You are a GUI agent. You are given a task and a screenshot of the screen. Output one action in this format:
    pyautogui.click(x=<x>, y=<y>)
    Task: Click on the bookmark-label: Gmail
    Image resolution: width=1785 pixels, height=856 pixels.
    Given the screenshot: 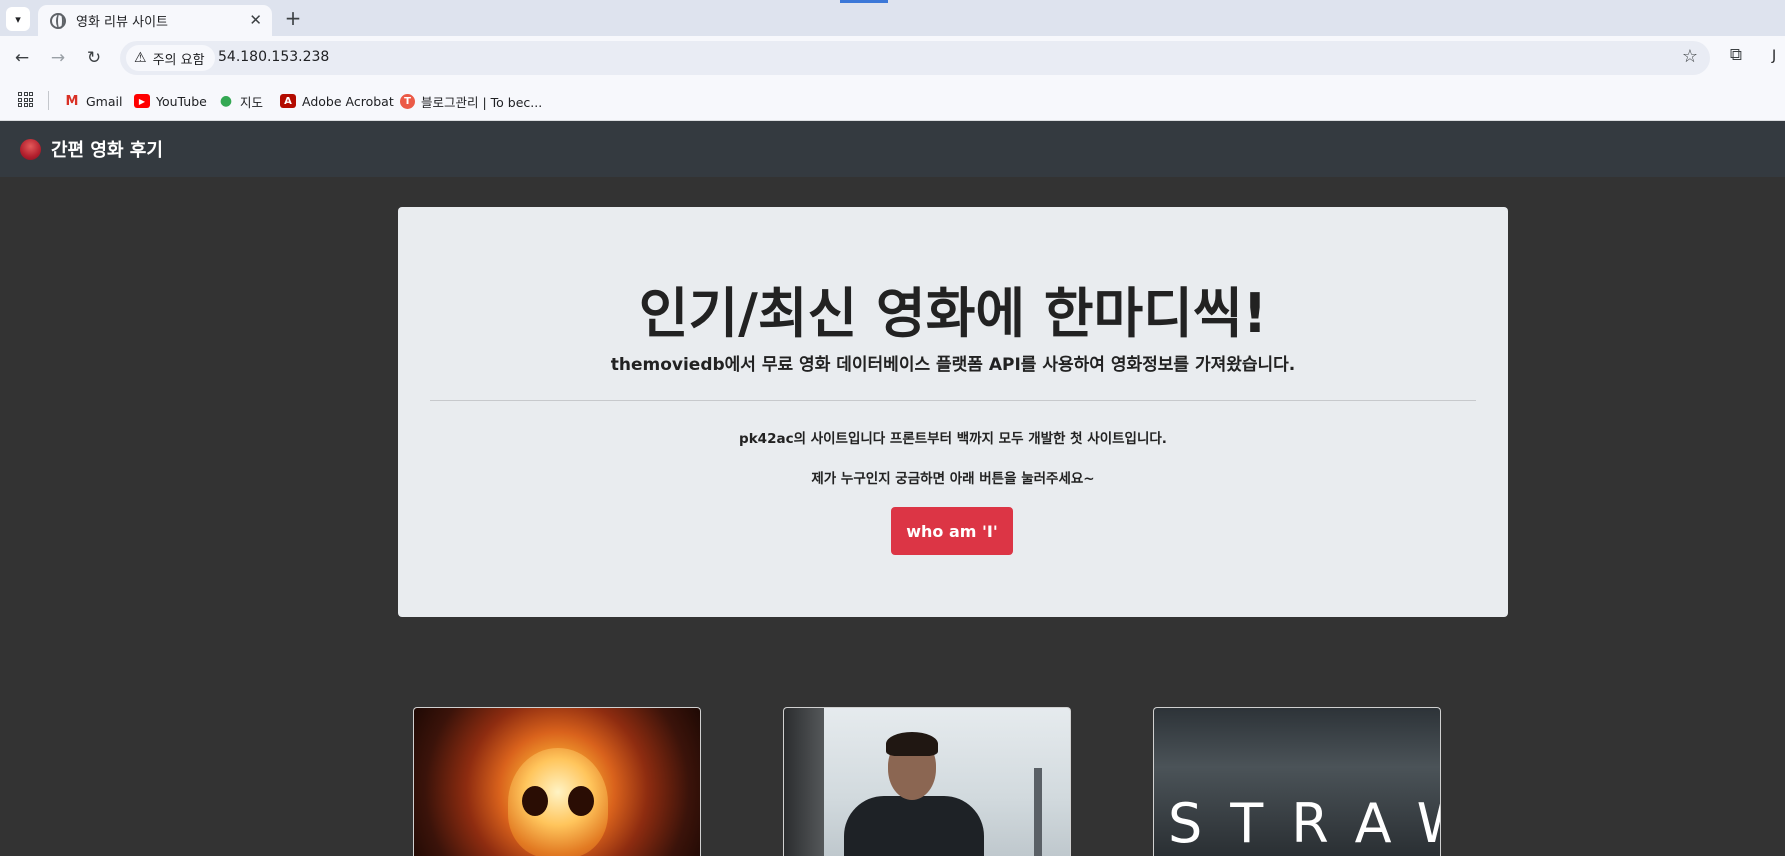 What is the action you would take?
    pyautogui.click(x=104, y=101)
    